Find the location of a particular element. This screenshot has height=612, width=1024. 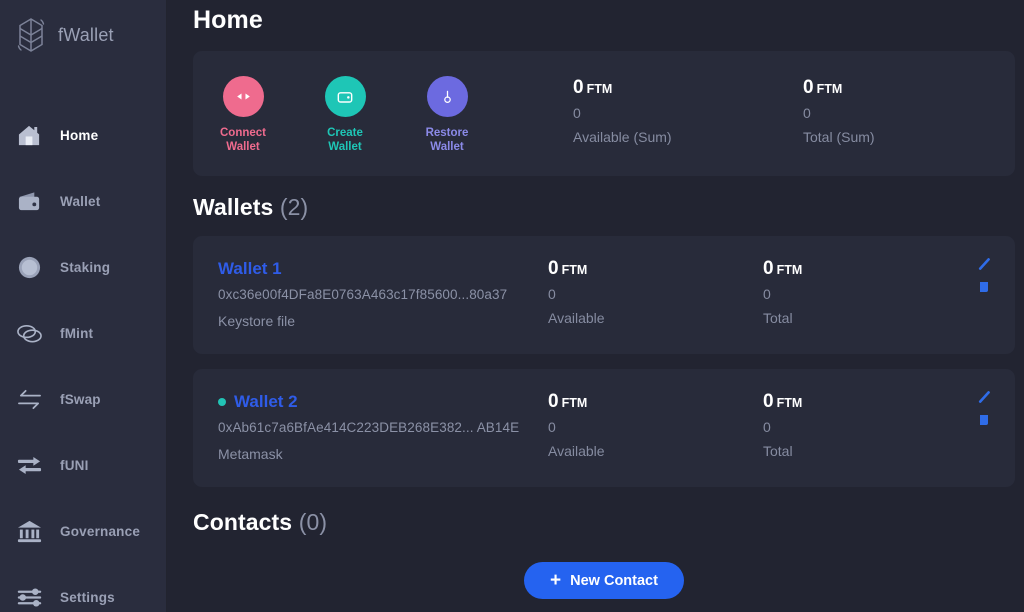

brand-name: fWallet is located at coordinates (86, 34).